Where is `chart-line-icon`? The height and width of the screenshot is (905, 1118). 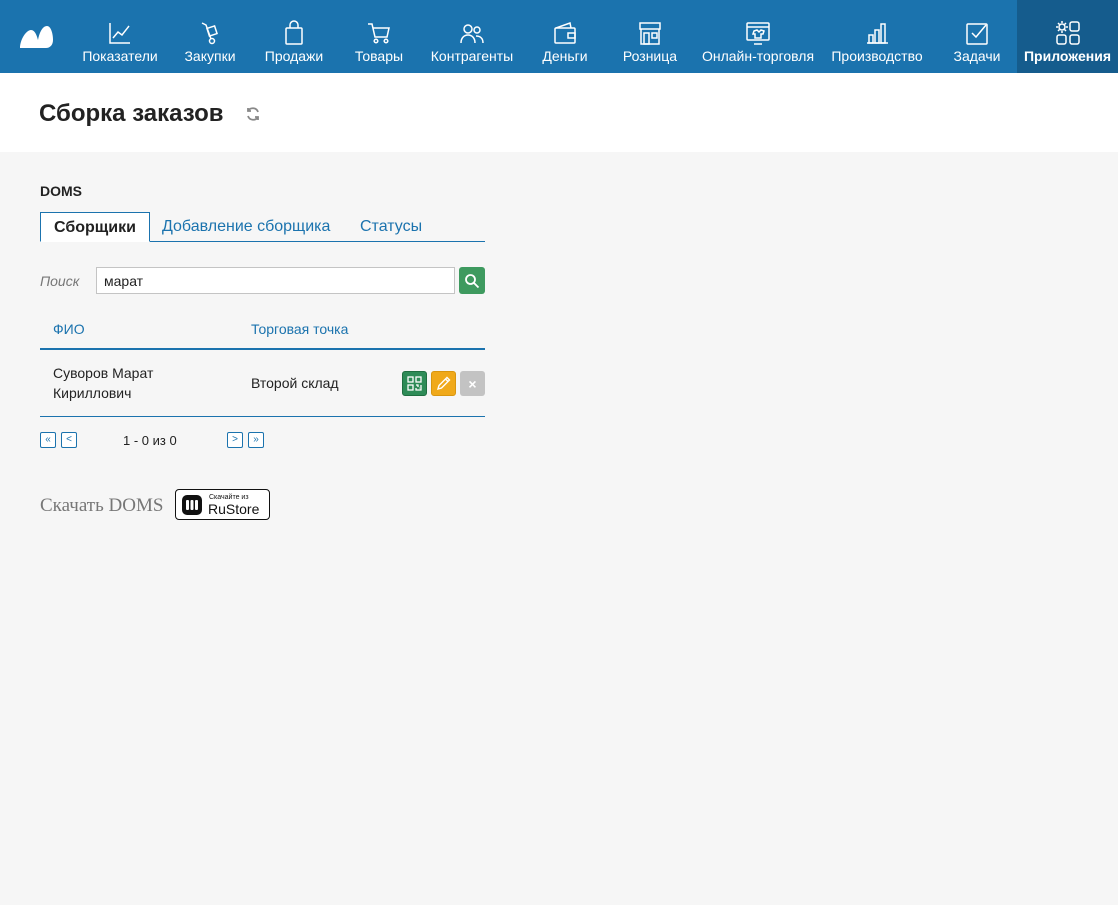
chart-line-icon is located at coordinates (119, 33).